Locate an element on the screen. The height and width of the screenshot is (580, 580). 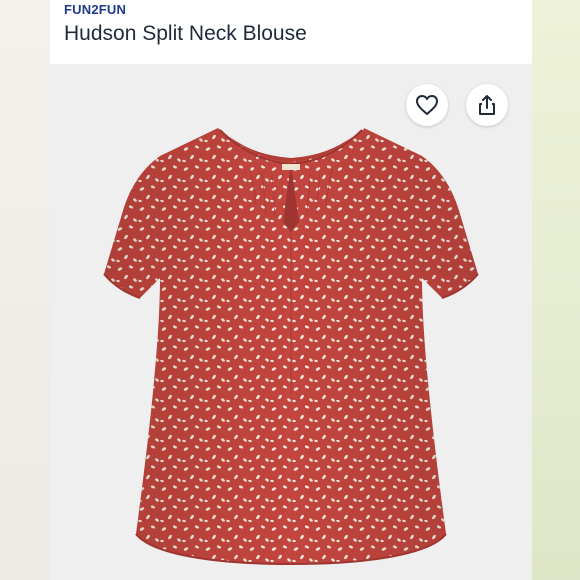
favorite-button is located at coordinates (427, 105).